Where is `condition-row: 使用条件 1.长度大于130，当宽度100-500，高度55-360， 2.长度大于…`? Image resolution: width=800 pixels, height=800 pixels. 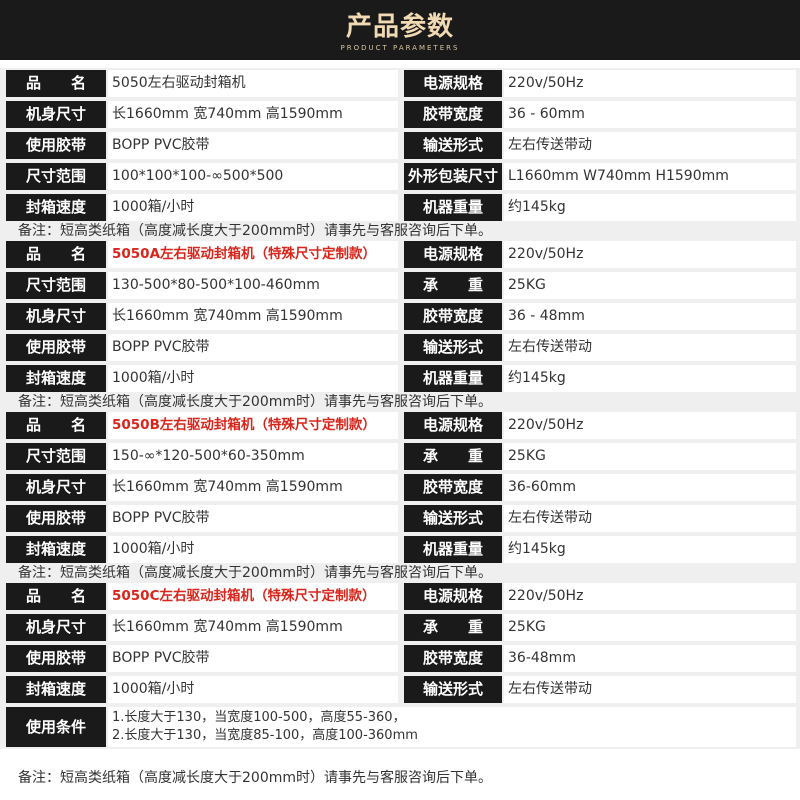 condition-row: 使用条件 1.长度大于130，当宽度100-500，高度55-360， 2.长度大于… is located at coordinates (400, 727).